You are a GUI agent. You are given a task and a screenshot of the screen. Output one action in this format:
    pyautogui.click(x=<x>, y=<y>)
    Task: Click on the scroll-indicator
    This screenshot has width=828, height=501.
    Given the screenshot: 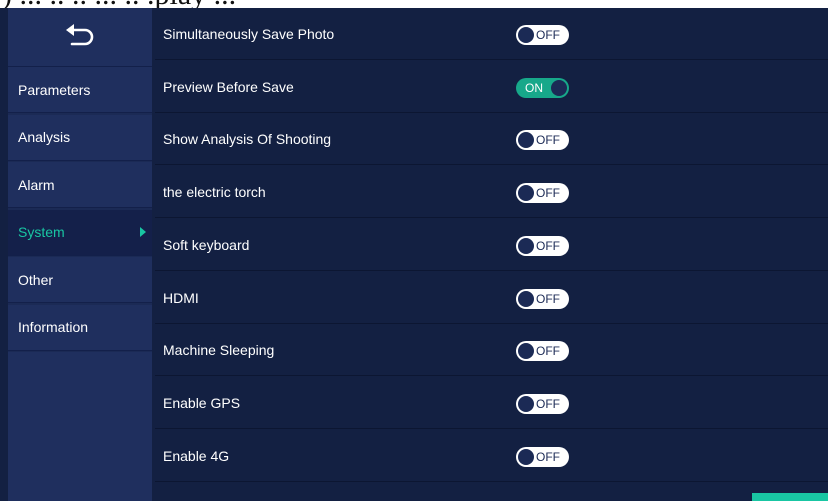 What is the action you would take?
    pyautogui.click(x=790, y=497)
    